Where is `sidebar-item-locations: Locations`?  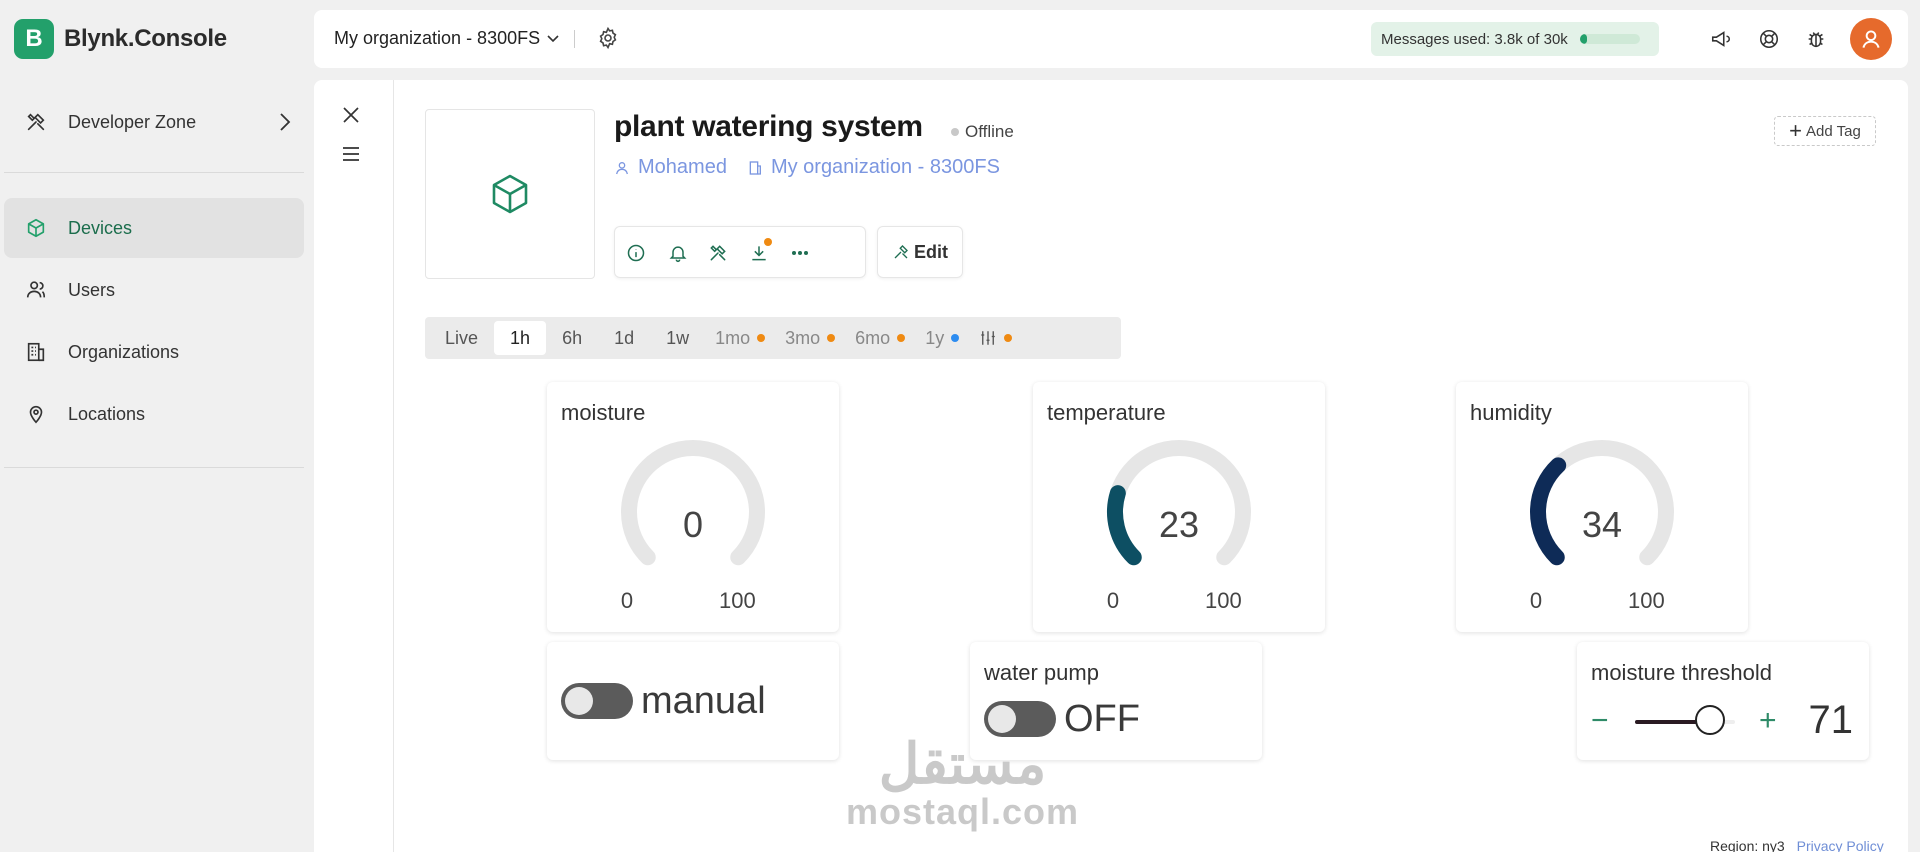 sidebar-item-locations: Locations is located at coordinates (154, 414).